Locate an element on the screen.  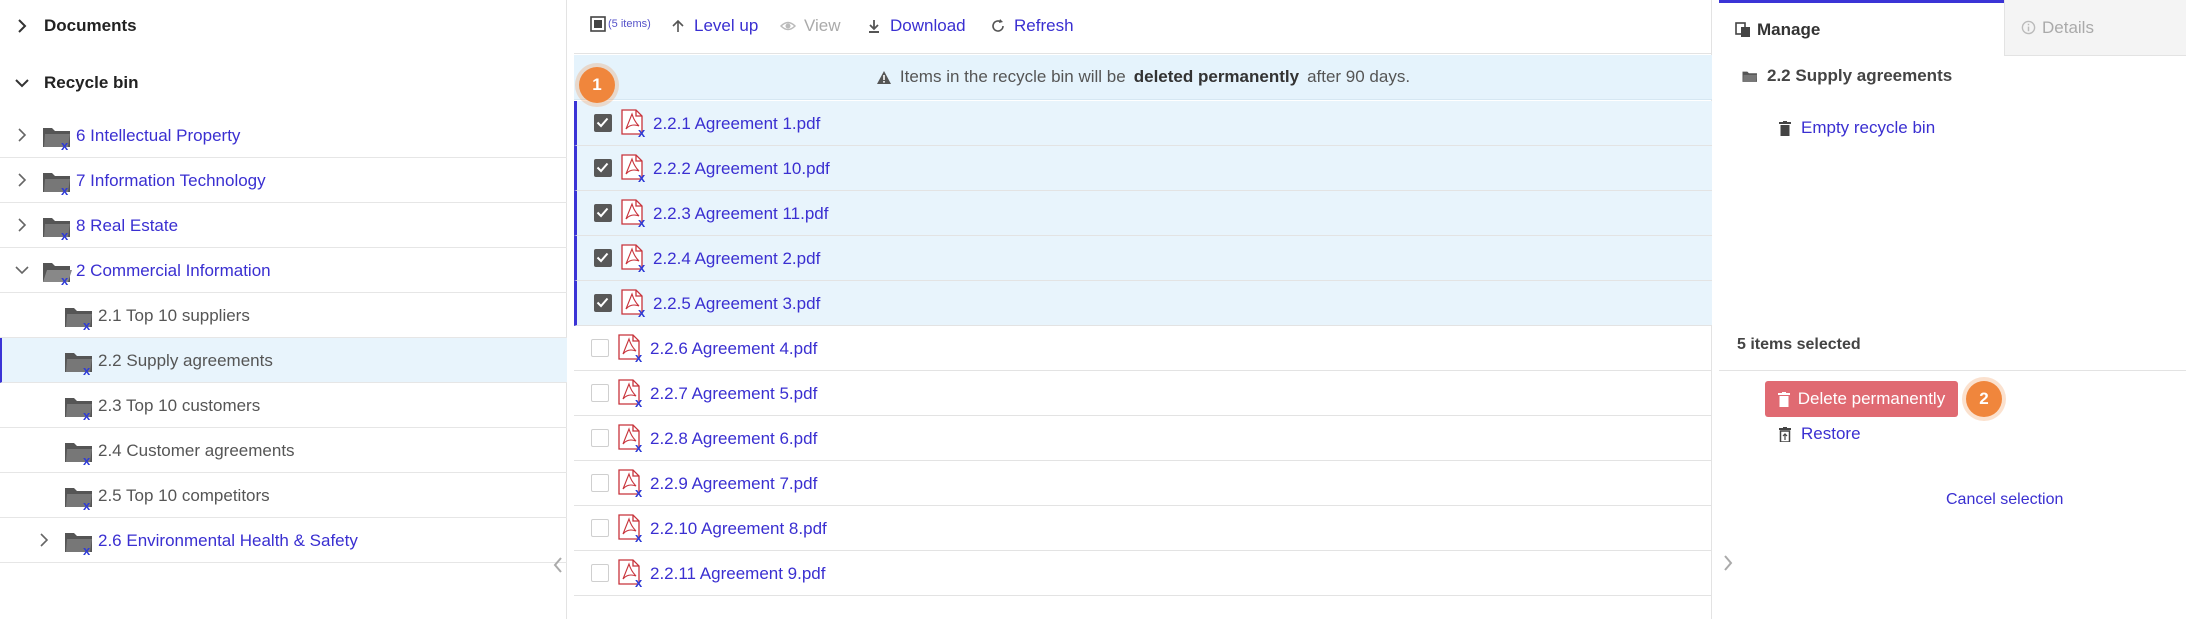
file-name-link: 2.2.10 Agreement 8.pdf is located at coordinates (738, 529).